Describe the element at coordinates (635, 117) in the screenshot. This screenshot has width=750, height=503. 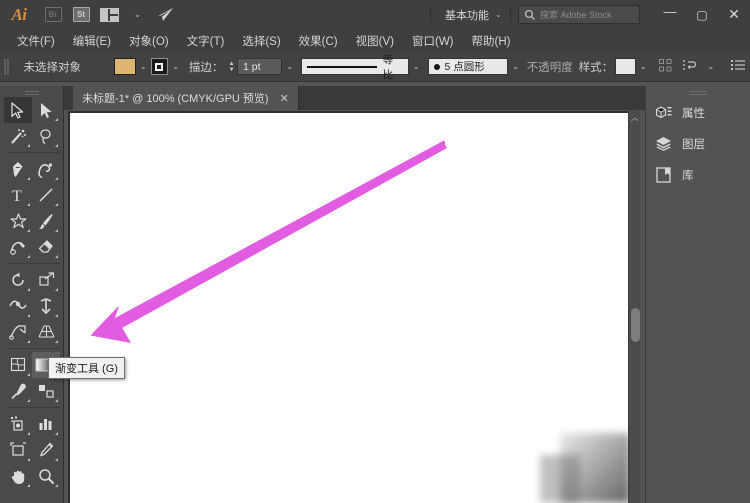
I see `scrollbar-up-icon: ︿` at that location.